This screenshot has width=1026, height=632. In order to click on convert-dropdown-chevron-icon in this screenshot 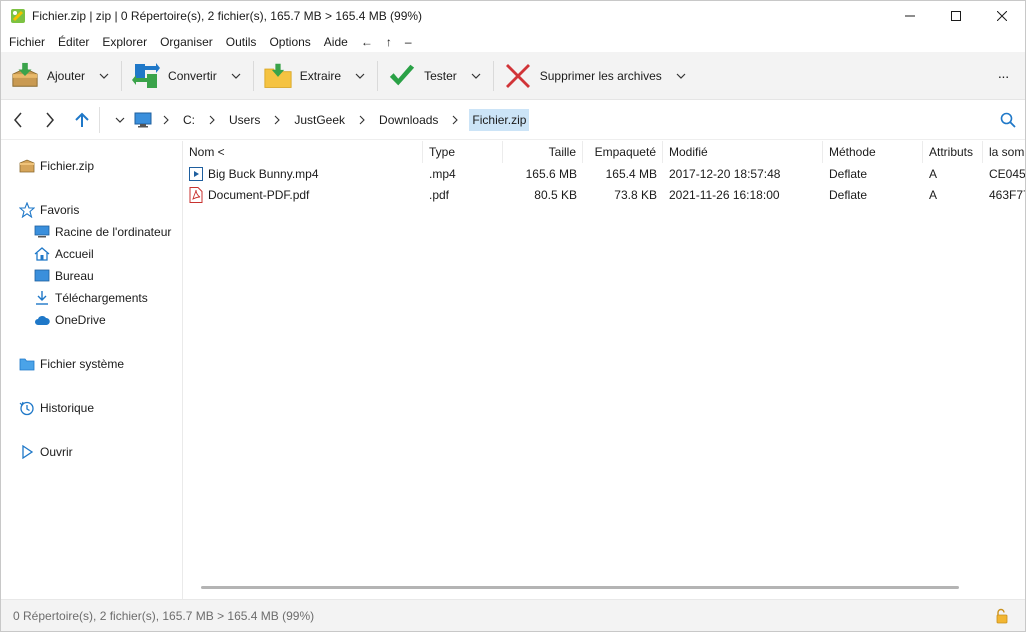, I will do `click(236, 76)`.